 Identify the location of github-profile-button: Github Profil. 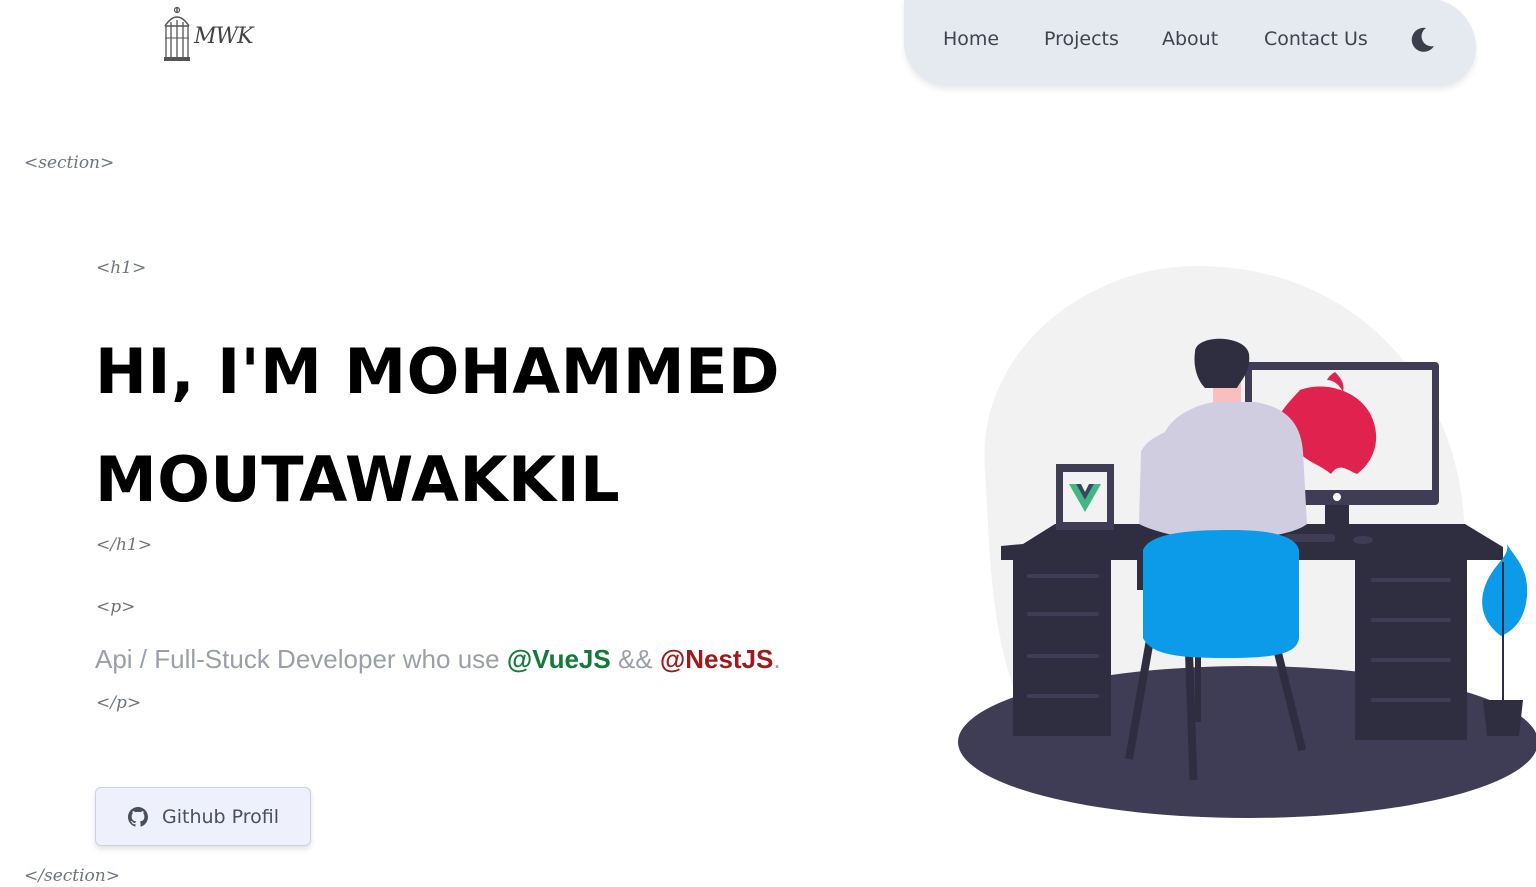
(203, 816).